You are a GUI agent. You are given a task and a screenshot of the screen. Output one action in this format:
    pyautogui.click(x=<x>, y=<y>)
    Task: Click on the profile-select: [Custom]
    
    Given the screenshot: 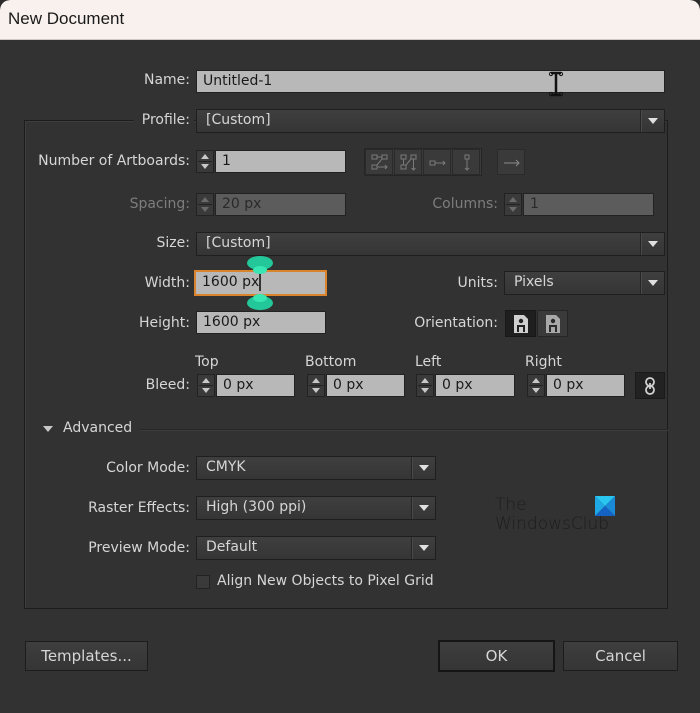 What is the action you would take?
    pyautogui.click(x=430, y=121)
    